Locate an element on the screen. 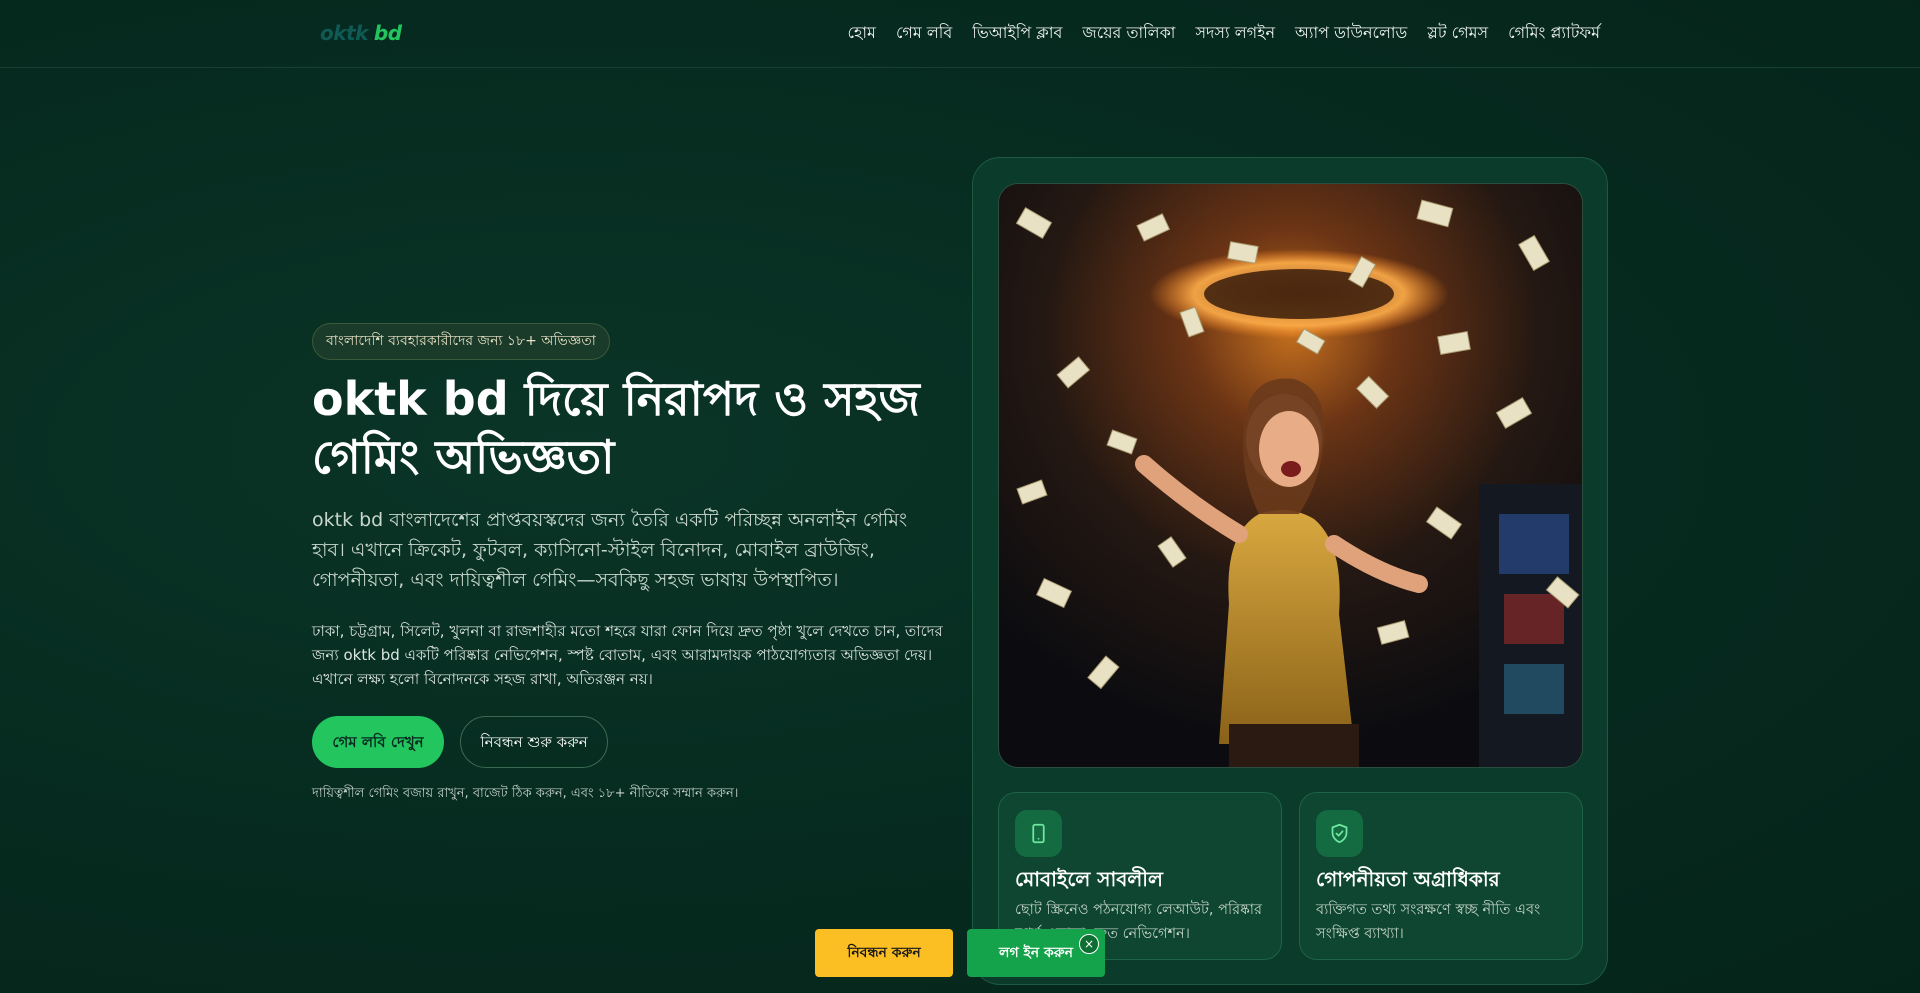 The width and height of the screenshot is (1920, 993). site-logo: oktk bd is located at coordinates (361, 33).